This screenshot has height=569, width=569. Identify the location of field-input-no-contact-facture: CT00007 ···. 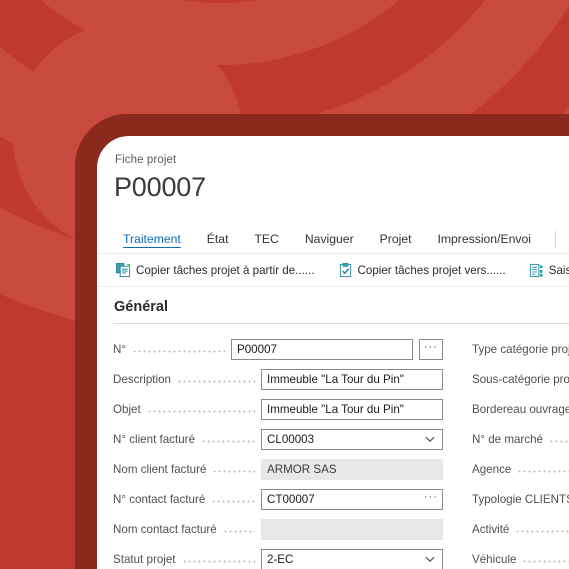
(352, 499).